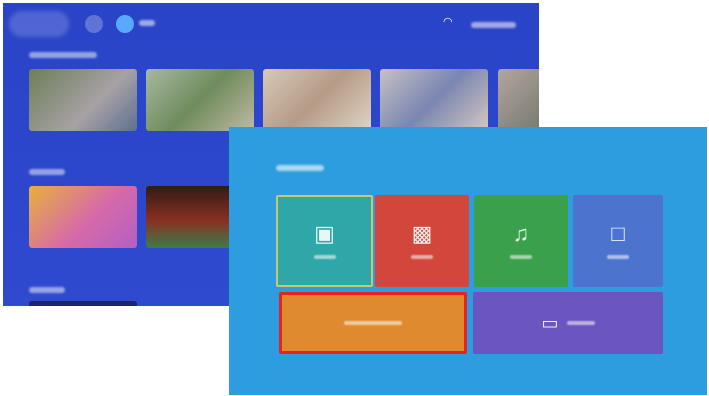 The width and height of the screenshot is (709, 396). Describe the element at coordinates (521, 233) in the screenshot. I see `music-icon: ♫` at that location.